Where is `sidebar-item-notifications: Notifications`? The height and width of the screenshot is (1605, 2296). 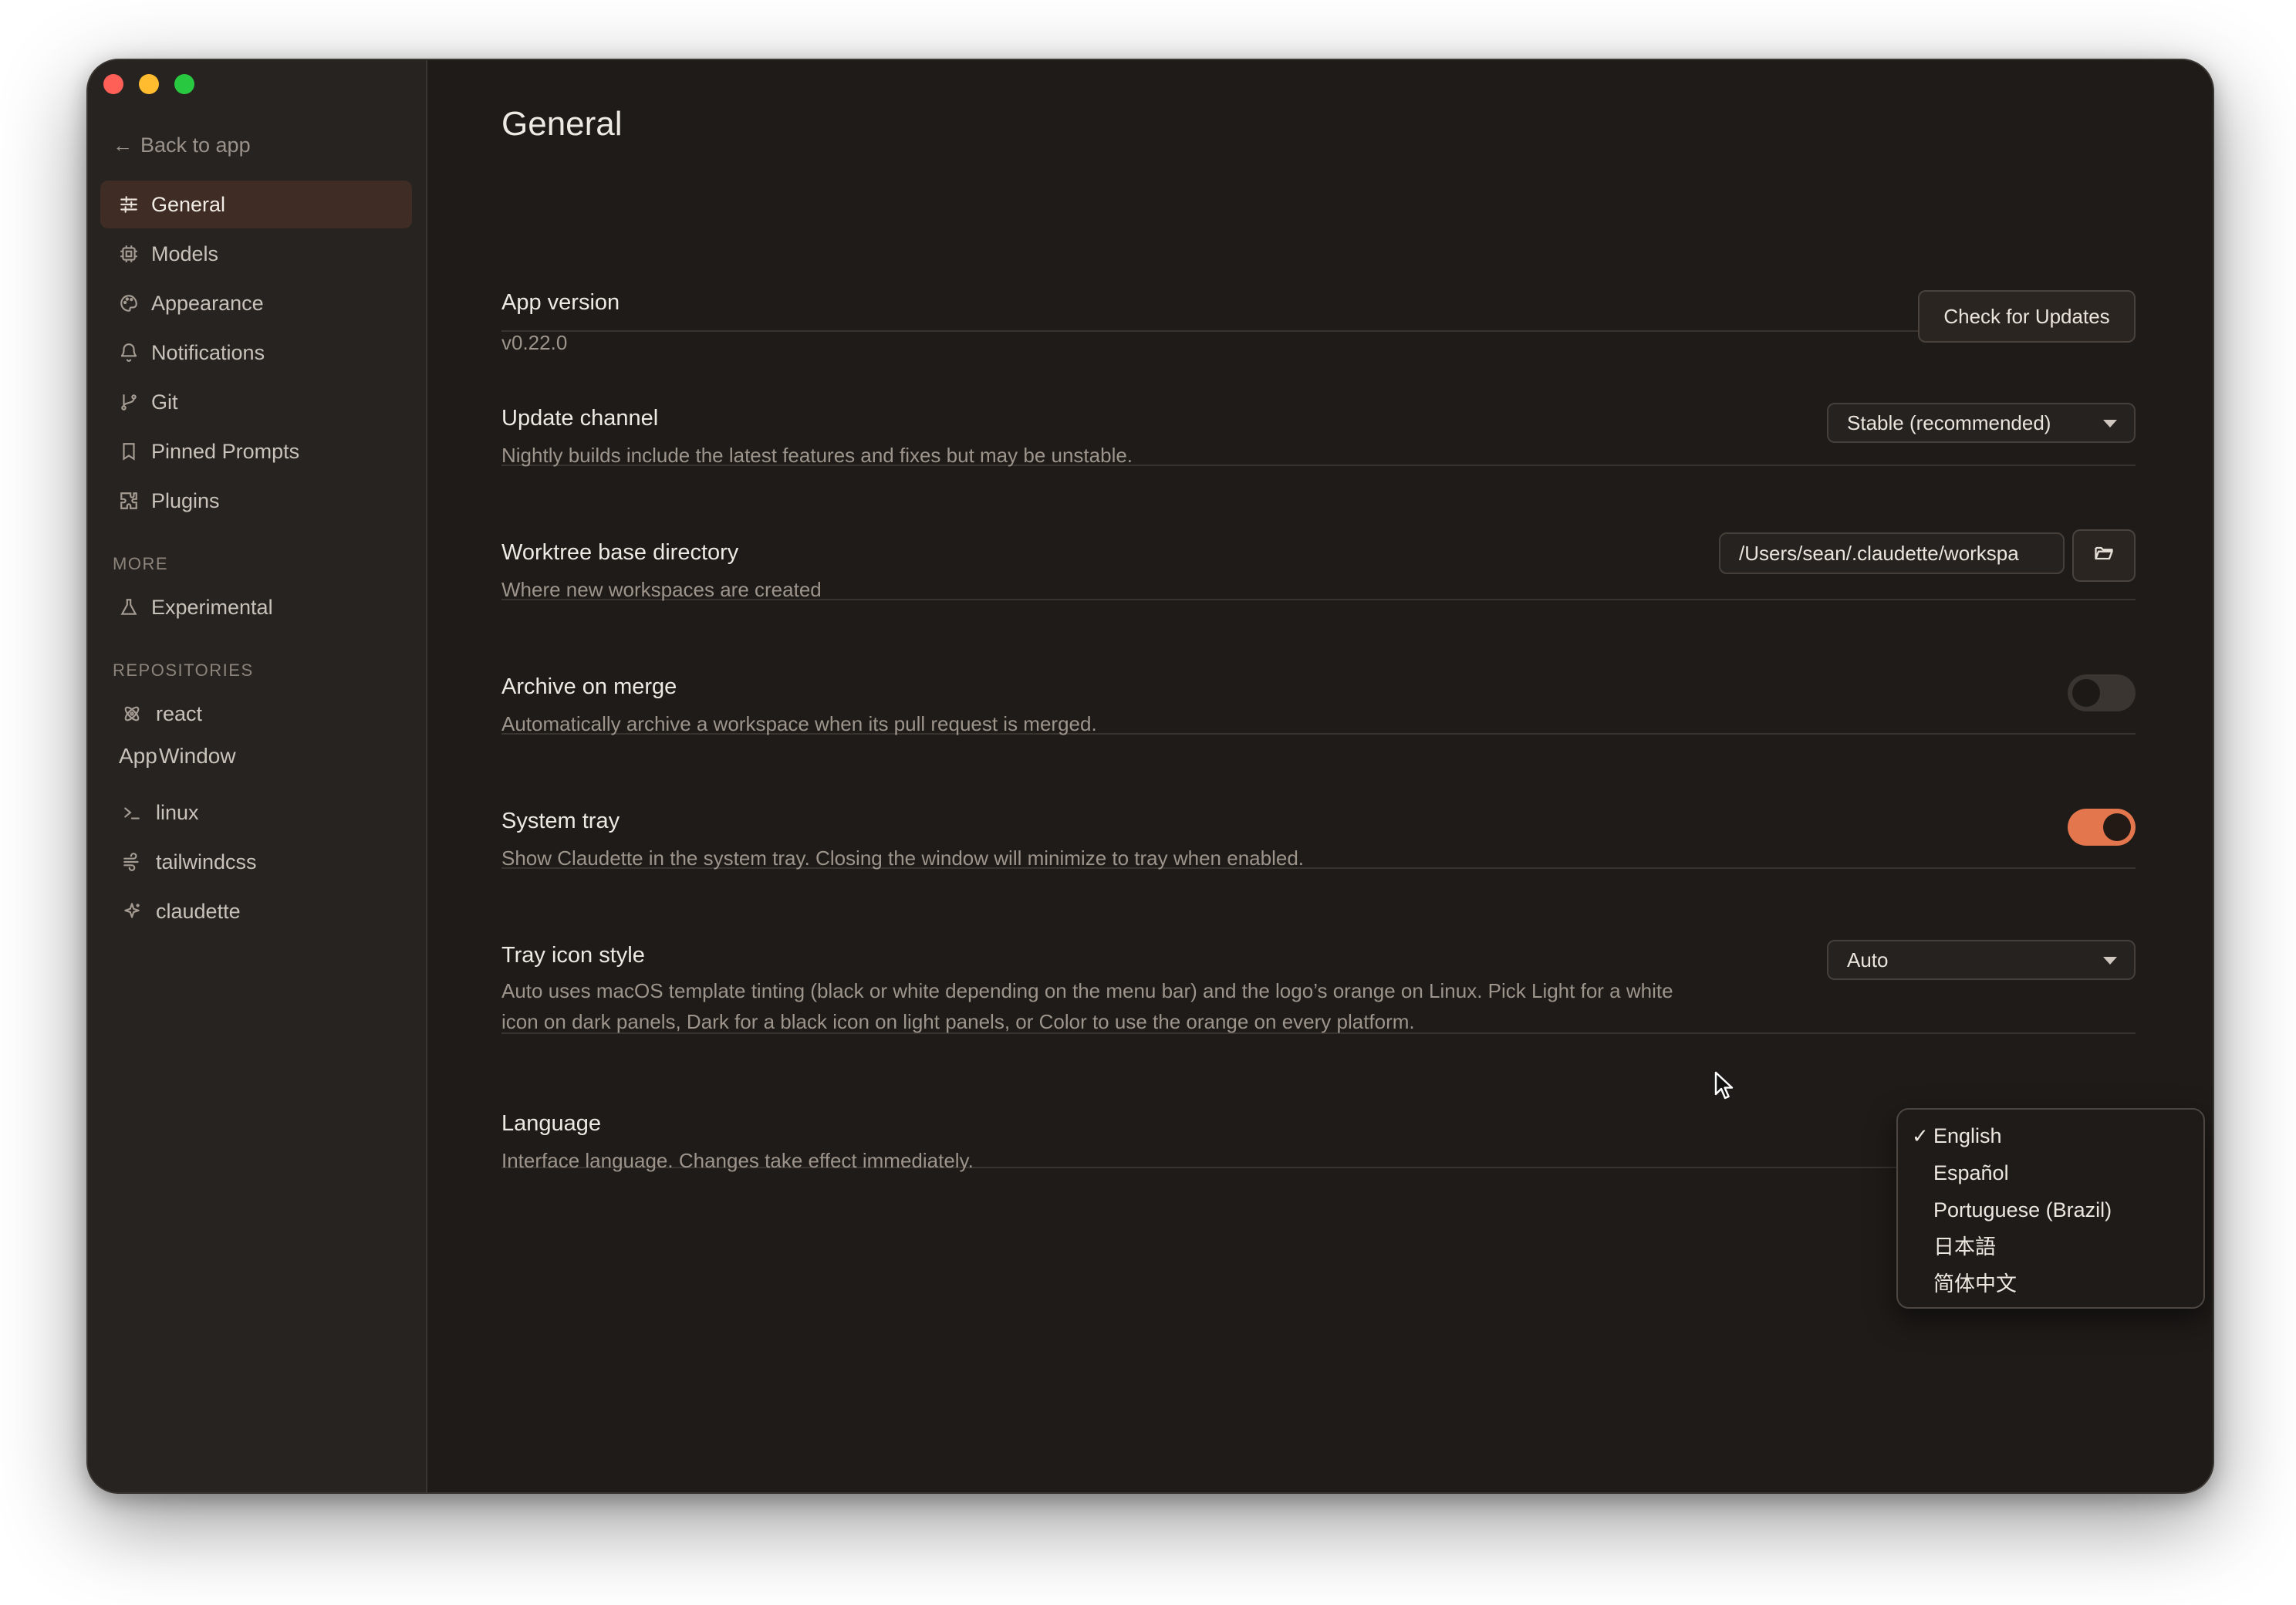 sidebar-item-notifications: Notifications is located at coordinates (256, 353).